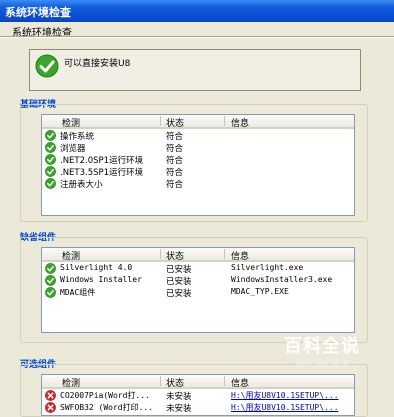  I want to click on row-check-name: 浏览器, so click(73, 149).